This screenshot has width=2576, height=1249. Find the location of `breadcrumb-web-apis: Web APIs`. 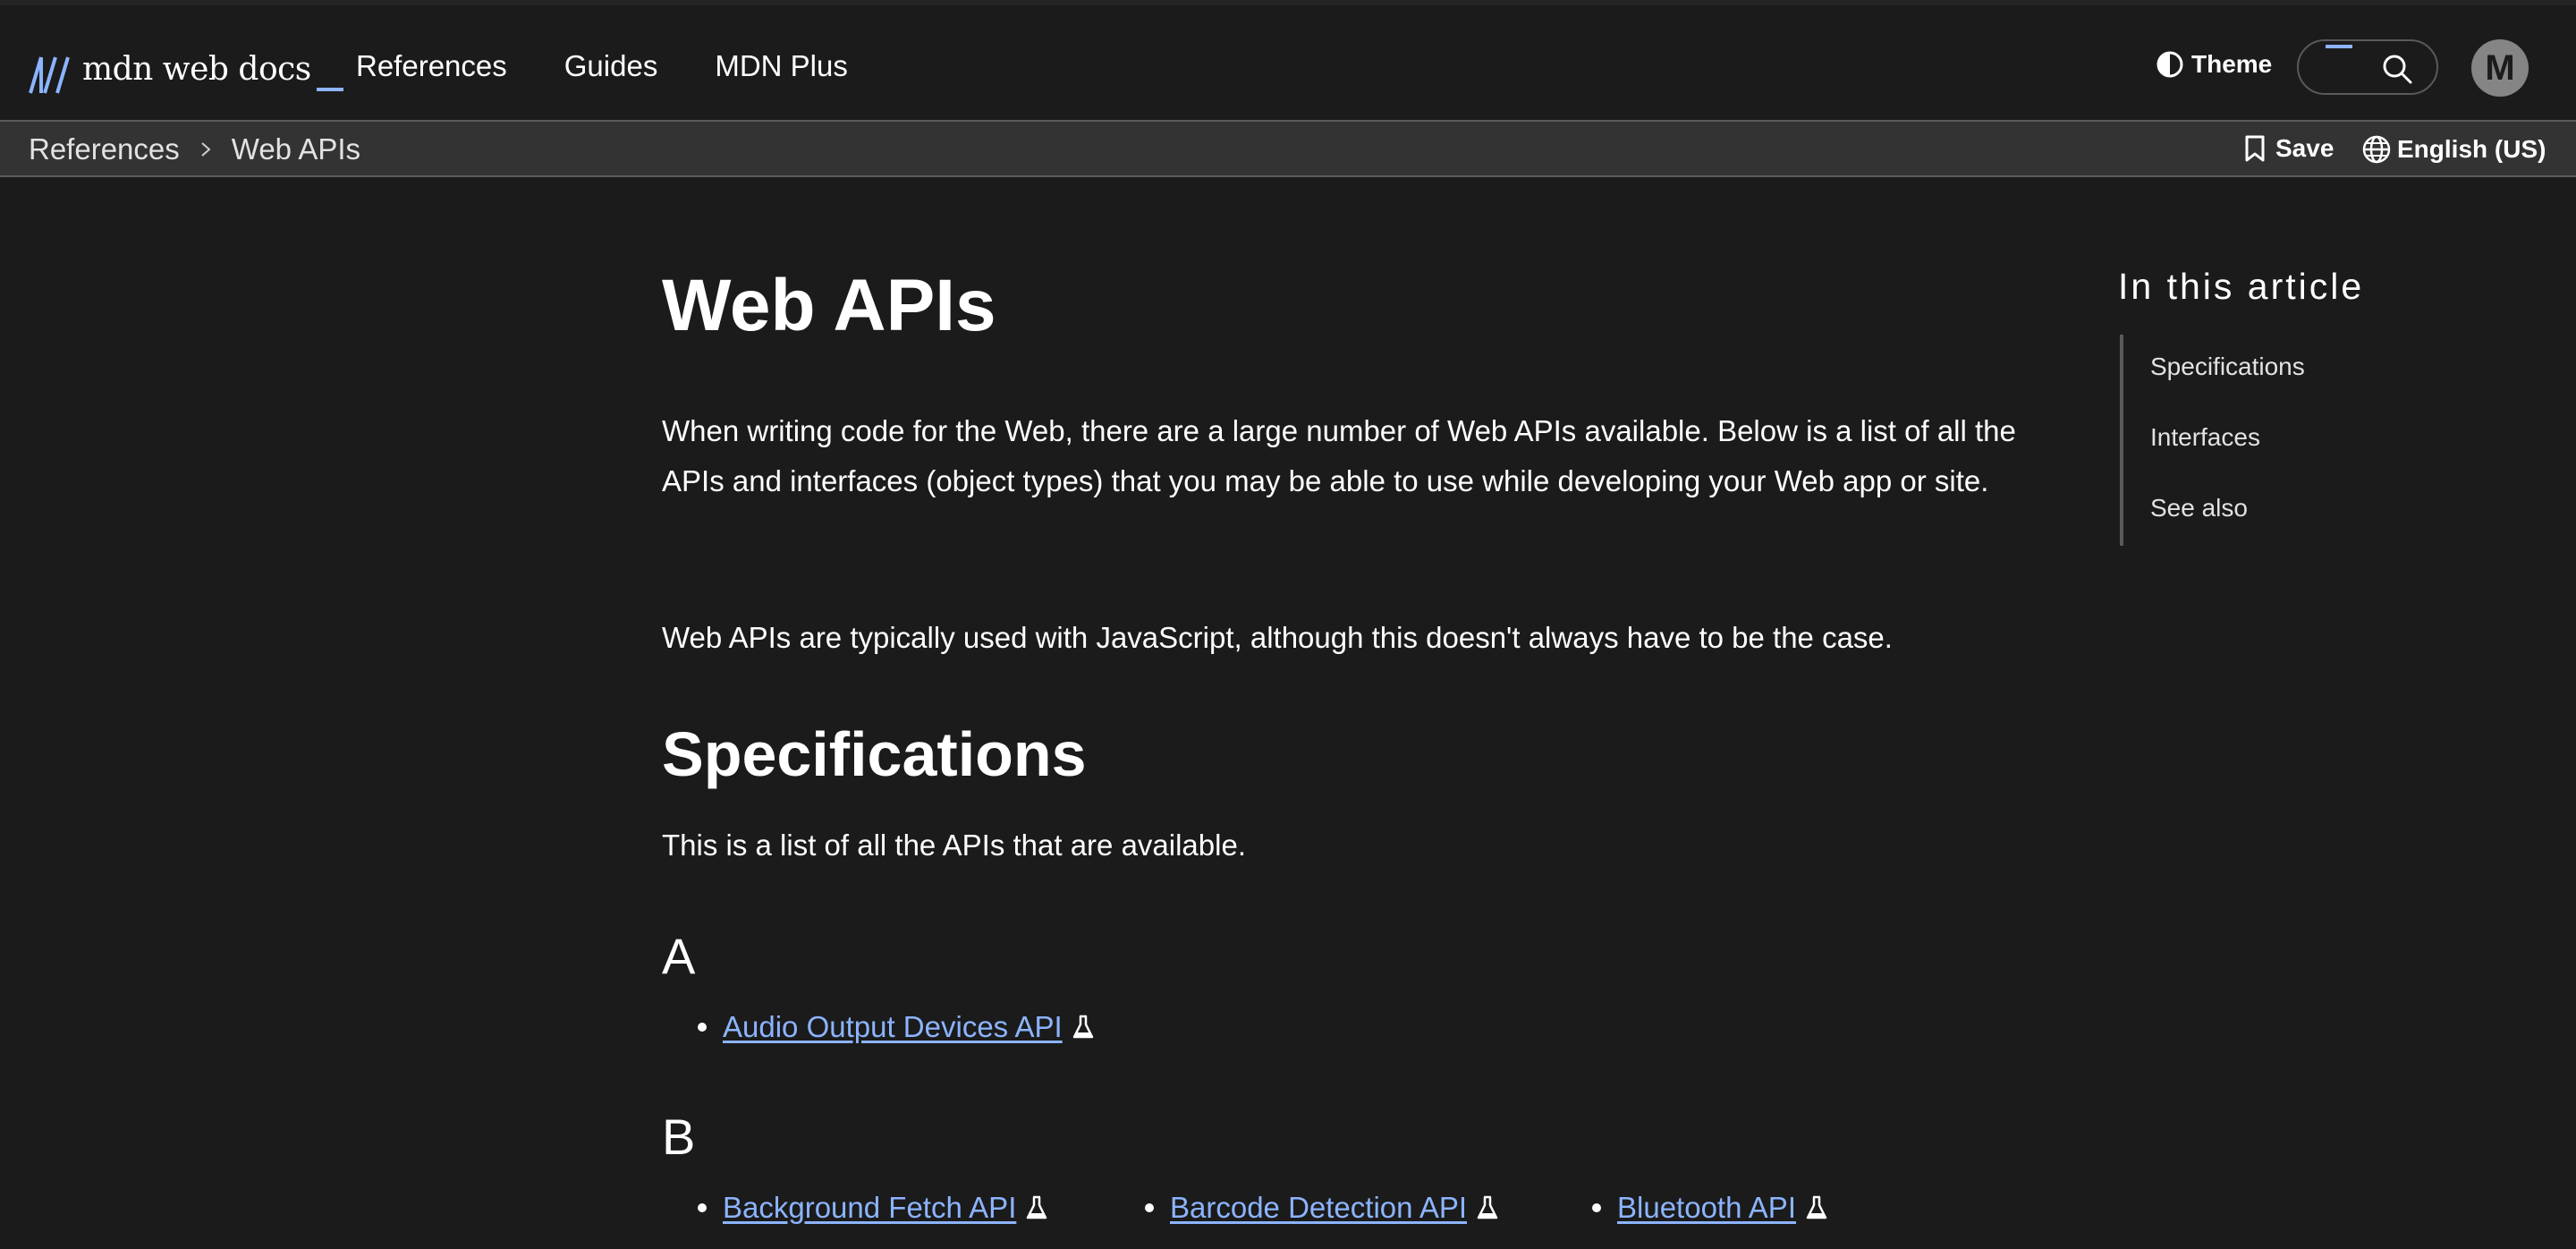

breadcrumb-web-apis: Web APIs is located at coordinates (296, 149).